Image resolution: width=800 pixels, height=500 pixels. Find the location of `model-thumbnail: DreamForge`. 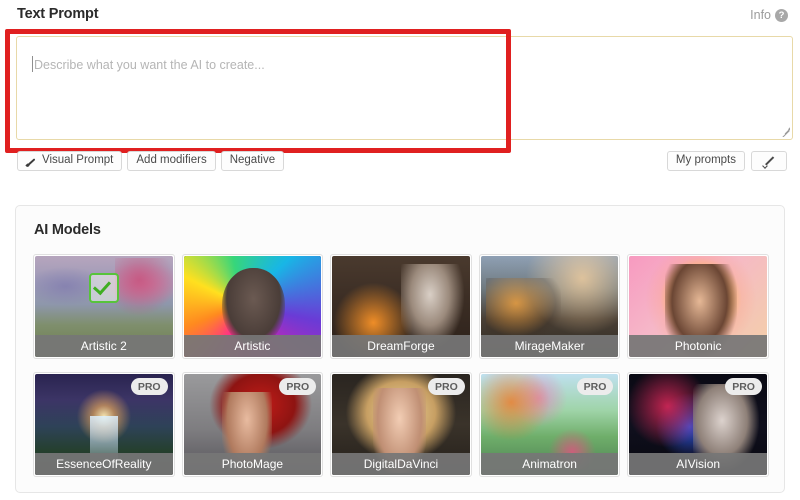

model-thumbnail: DreamForge is located at coordinates (401, 306).